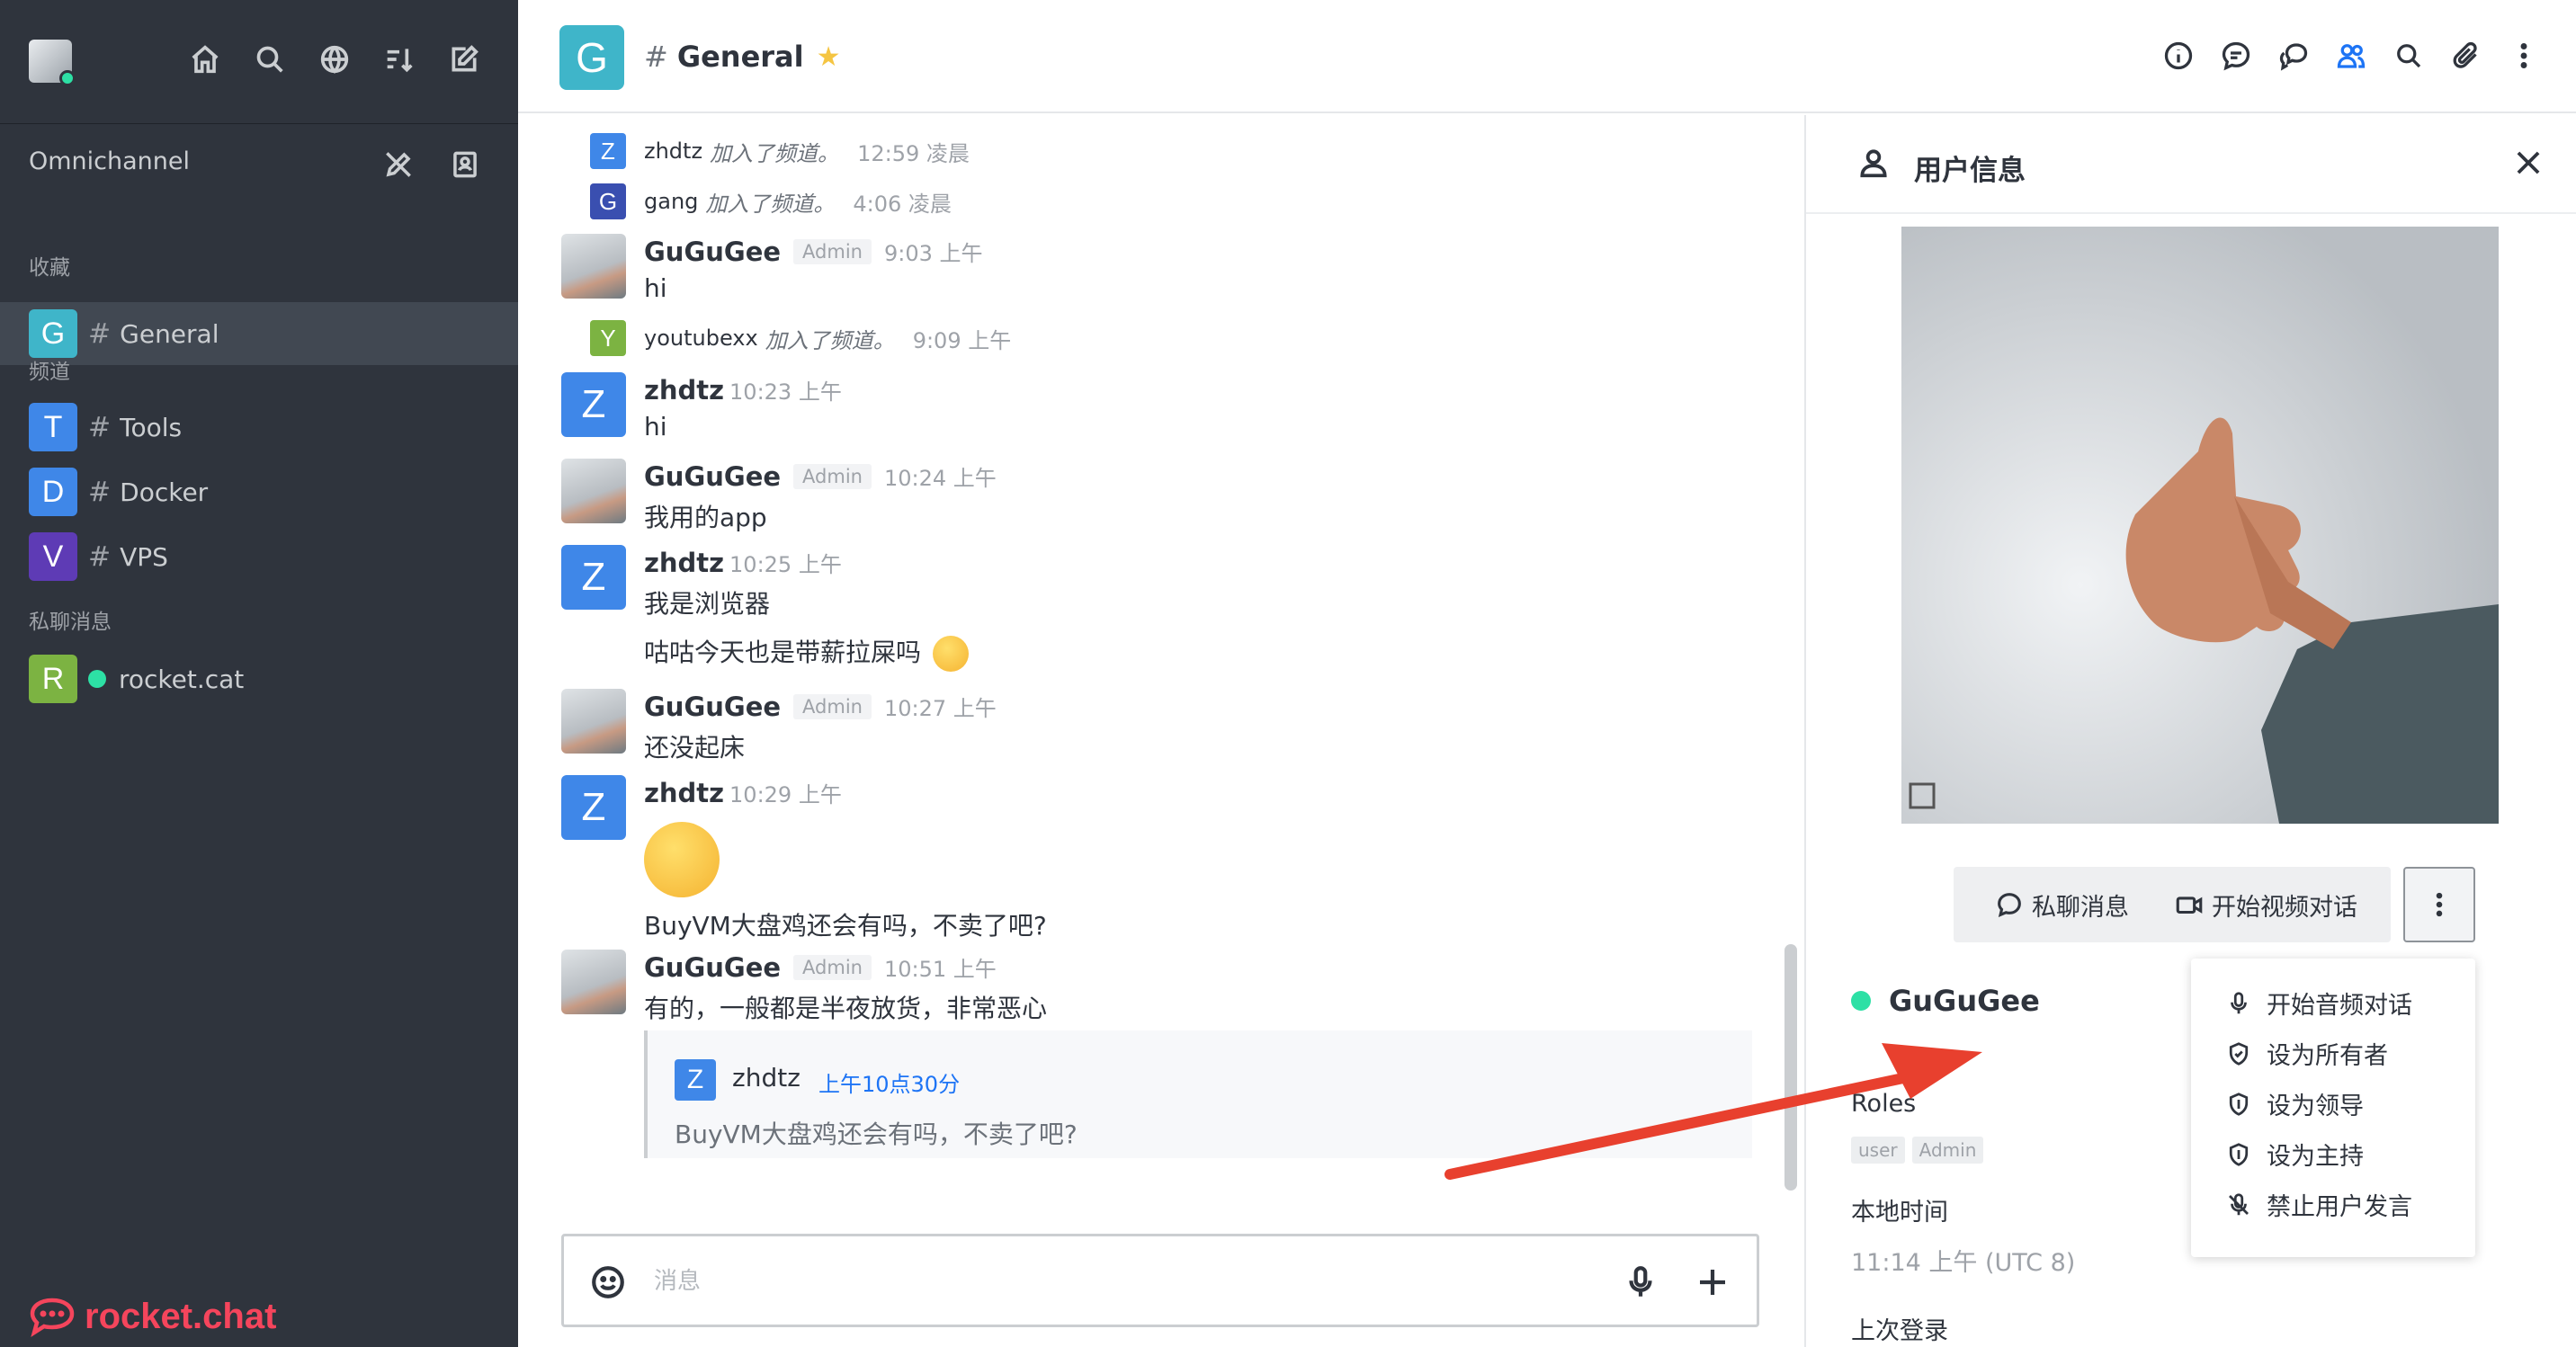 The width and height of the screenshot is (2576, 1347). What do you see at coordinates (2200, 525) in the screenshot?
I see `user-avatar-photo` at bounding box center [2200, 525].